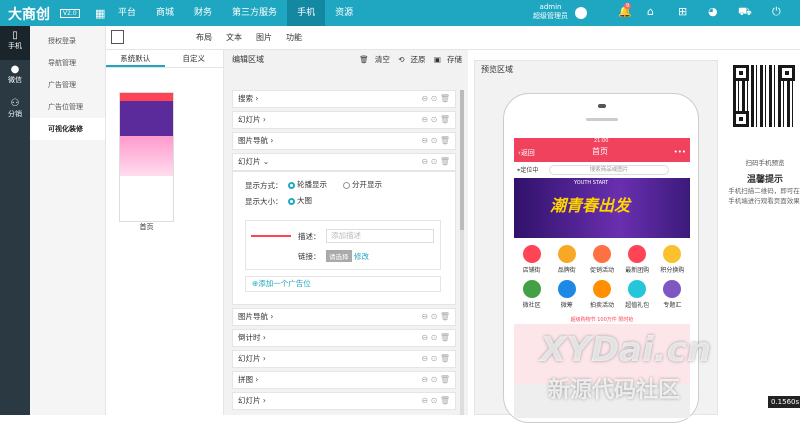 This screenshot has width=800, height=423. Describe the element at coordinates (531, 259) in the screenshot. I see `grid-item: 店铺街` at that location.